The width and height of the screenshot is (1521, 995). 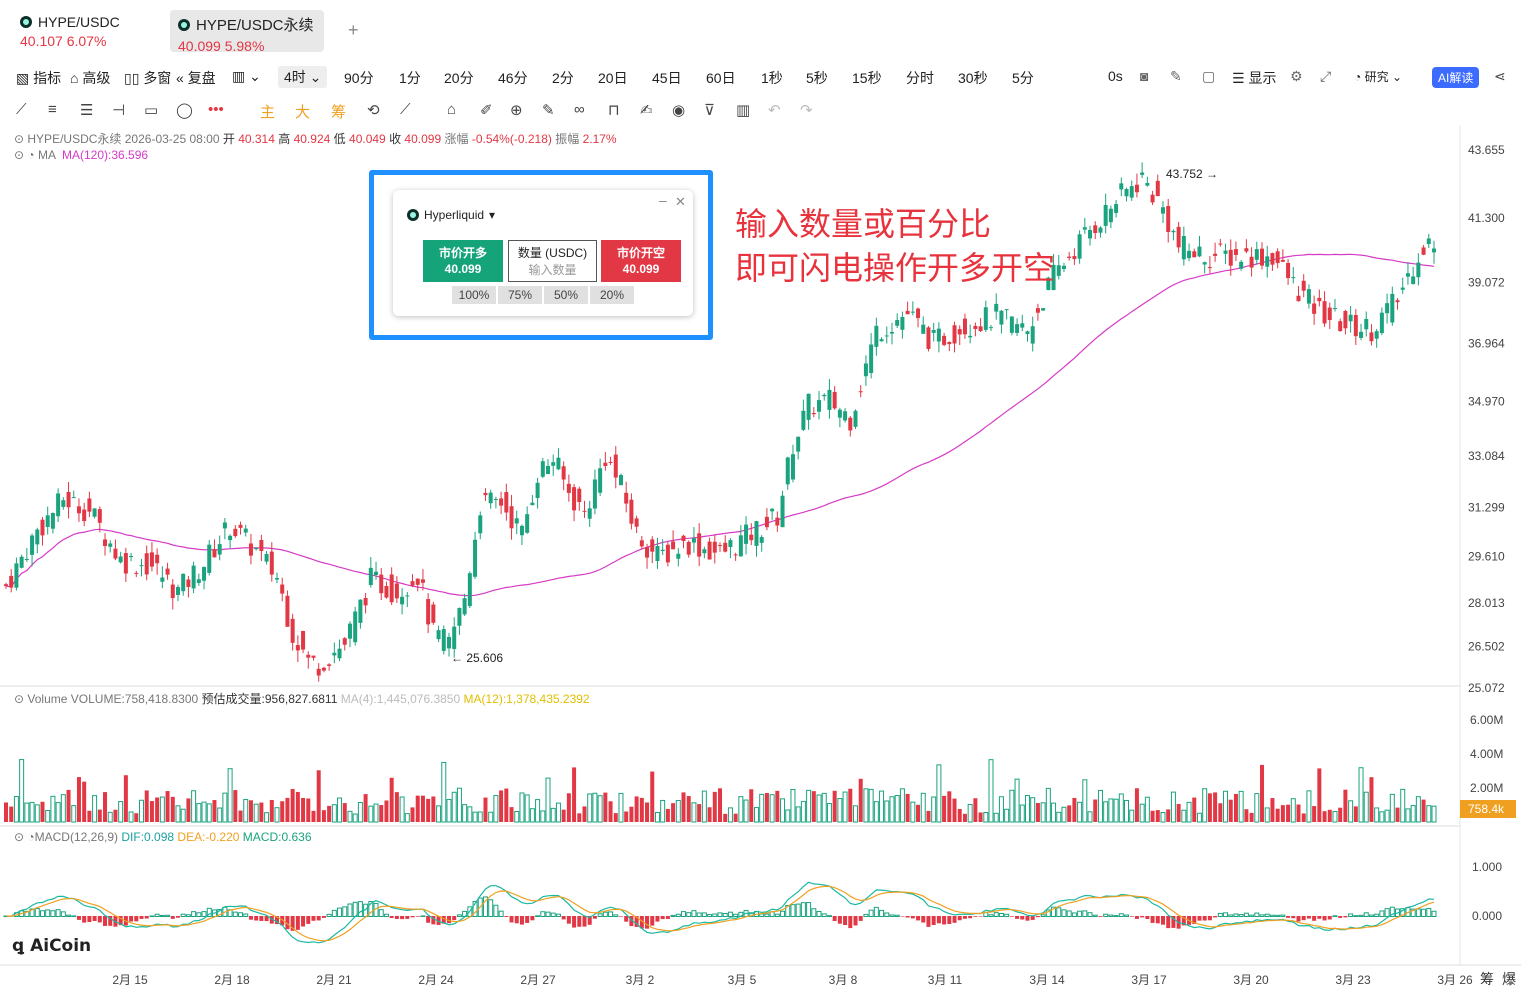 What do you see at coordinates (566, 295) in the screenshot?
I see `pct-button: 50%` at bounding box center [566, 295].